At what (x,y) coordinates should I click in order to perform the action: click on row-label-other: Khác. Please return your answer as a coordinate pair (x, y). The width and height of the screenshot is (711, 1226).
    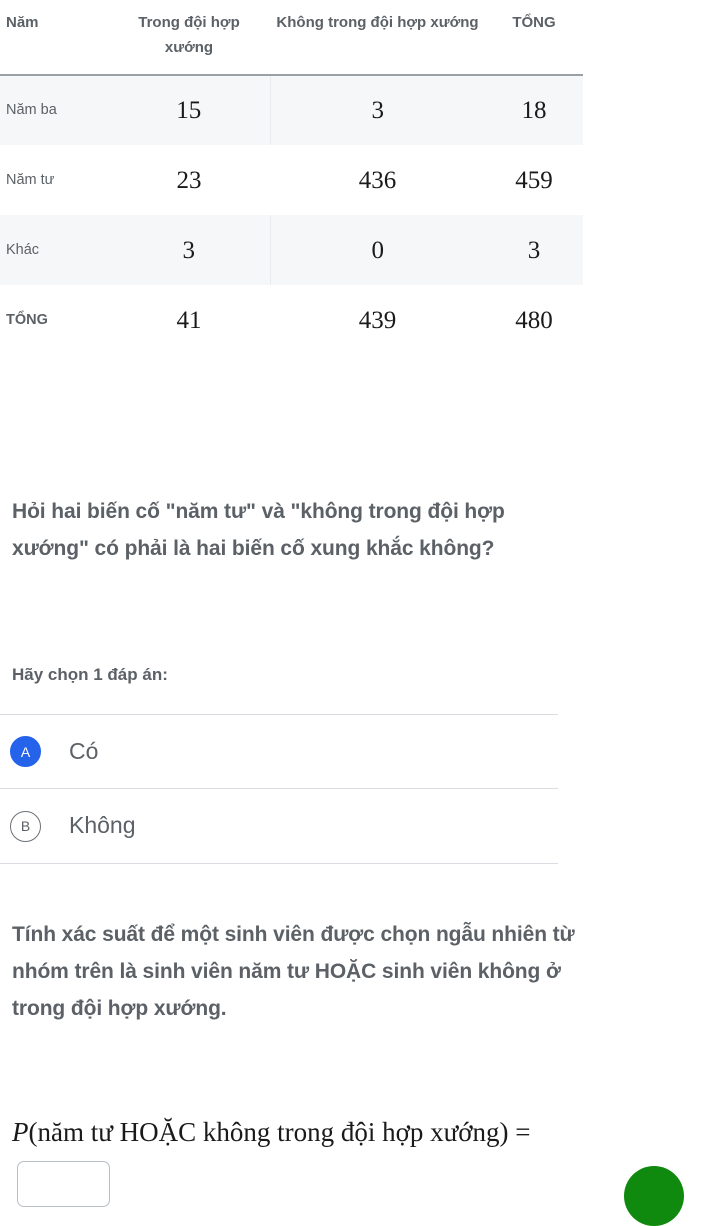
    Looking at the image, I should click on (23, 249).